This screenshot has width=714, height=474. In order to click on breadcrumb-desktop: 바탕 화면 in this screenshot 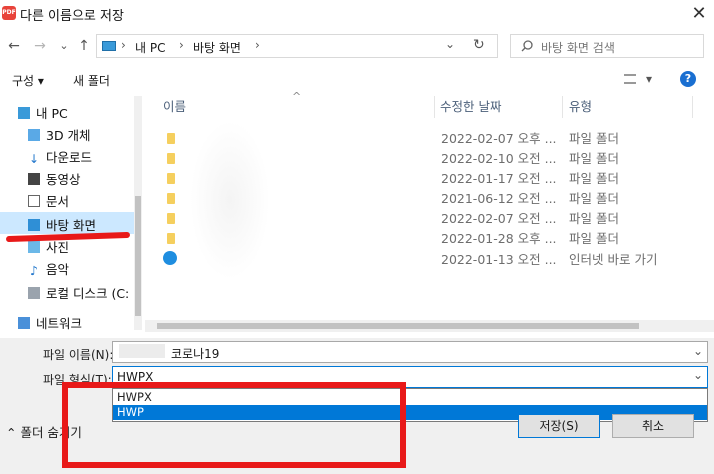, I will do `click(217, 47)`.